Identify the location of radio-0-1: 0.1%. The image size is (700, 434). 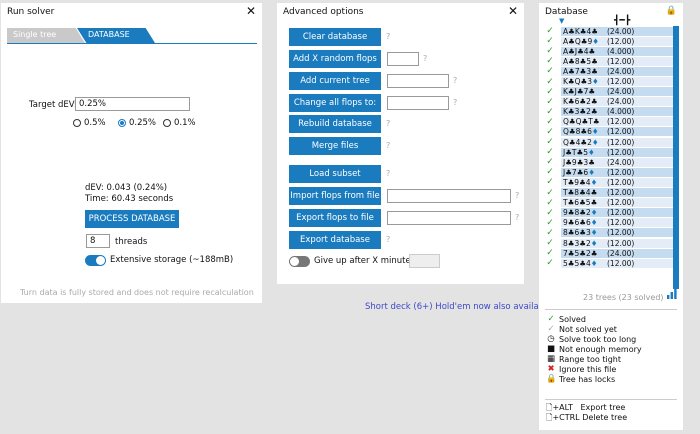
(179, 123).